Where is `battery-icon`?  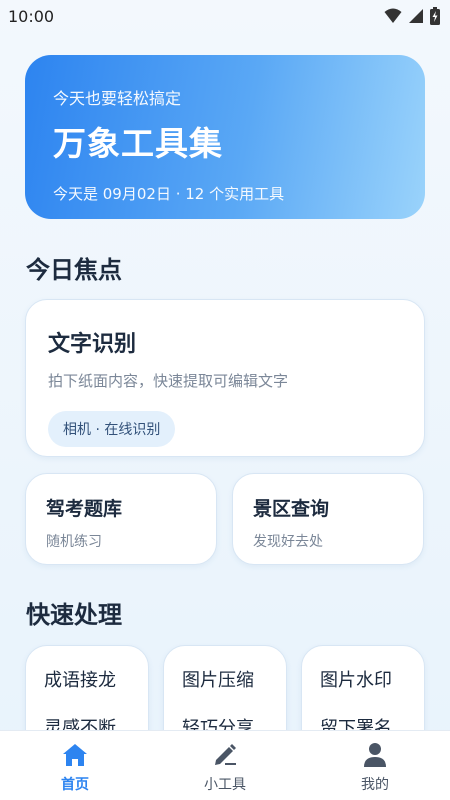
battery-icon is located at coordinates (435, 16).